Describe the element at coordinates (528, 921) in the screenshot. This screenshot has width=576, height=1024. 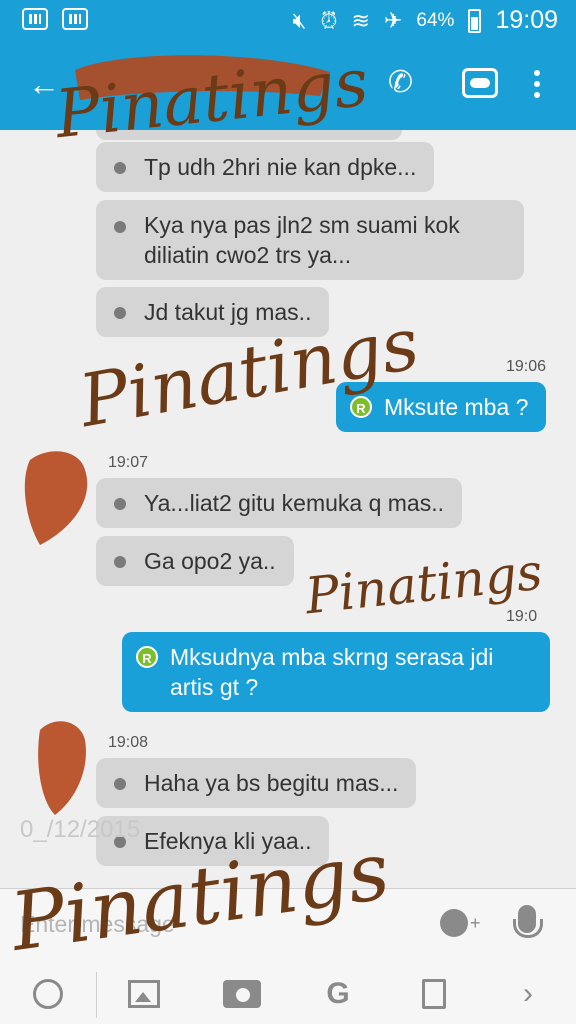
I see `microphone-icon` at that location.